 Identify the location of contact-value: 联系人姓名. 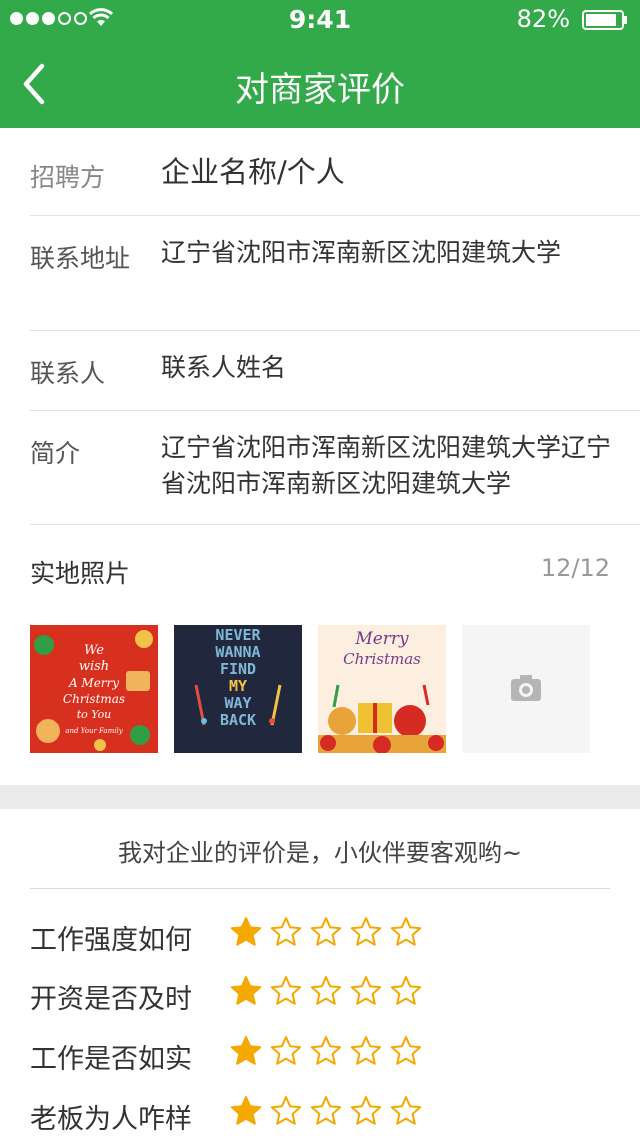
(224, 367).